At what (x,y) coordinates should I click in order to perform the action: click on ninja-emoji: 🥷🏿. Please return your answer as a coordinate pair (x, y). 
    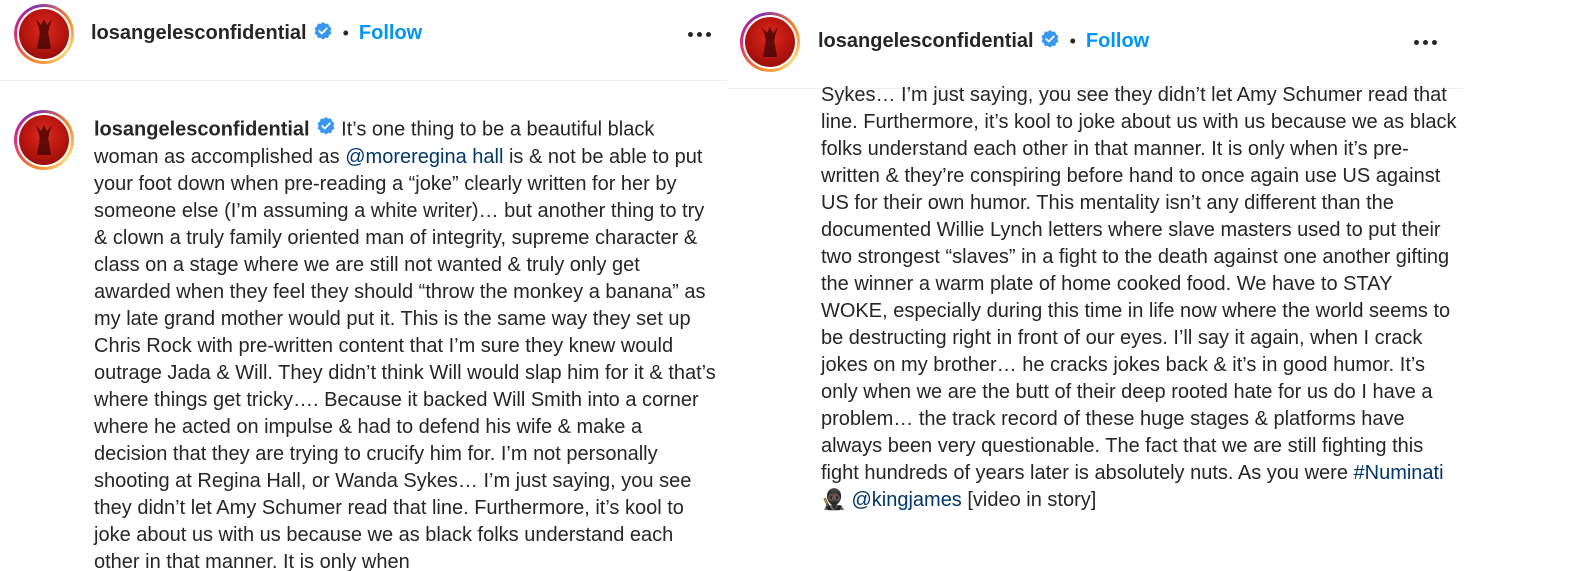
    Looking at the image, I should click on (833, 500).